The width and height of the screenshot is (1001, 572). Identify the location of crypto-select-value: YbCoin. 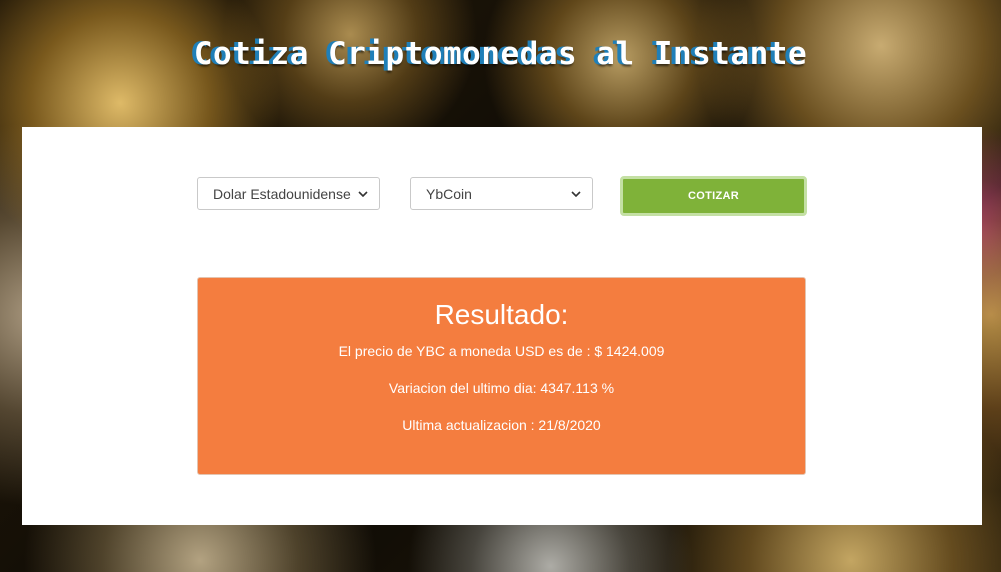
(449, 193).